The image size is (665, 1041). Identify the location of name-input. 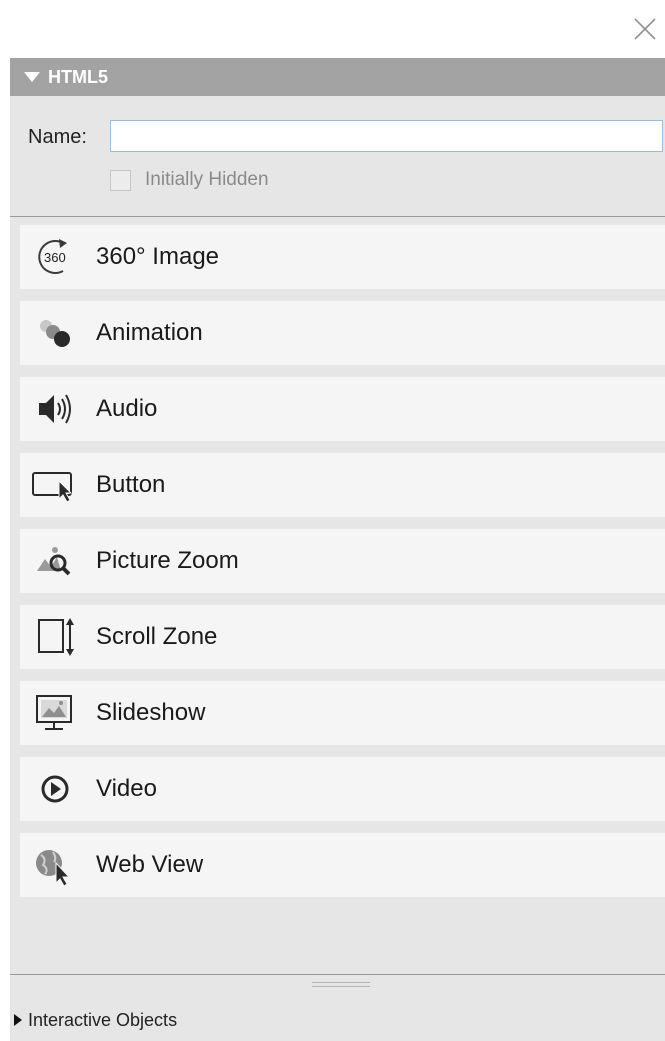
(386, 136).